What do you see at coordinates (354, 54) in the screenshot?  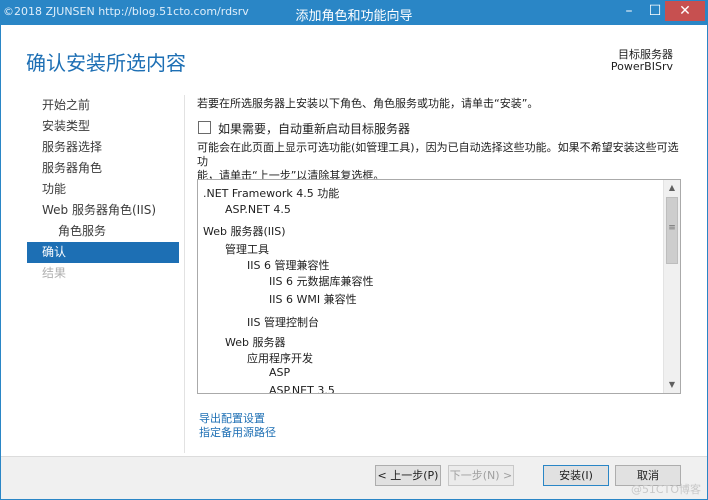 I see `page-header: 确认安装所选内容 目标服务器 PowerBISrv` at bounding box center [354, 54].